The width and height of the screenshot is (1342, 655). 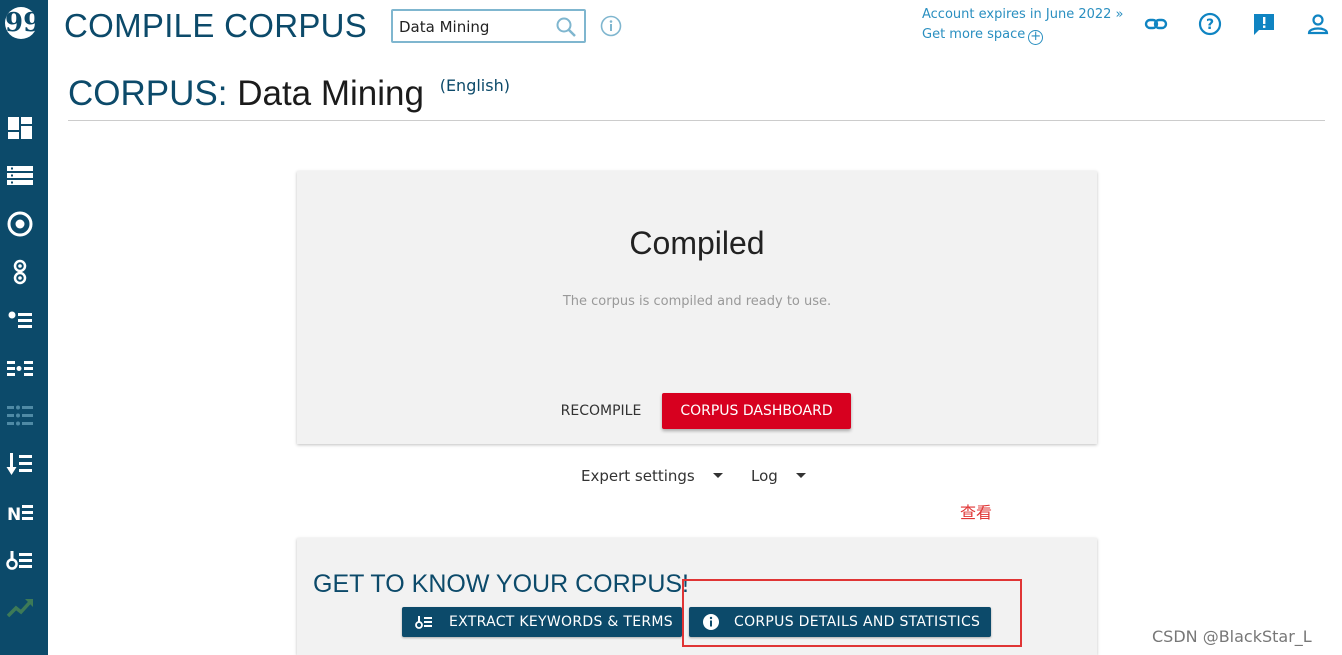 I want to click on extract-keywords-button: EXTRACT KEYWORDS & TERMS, so click(x=542, y=622).